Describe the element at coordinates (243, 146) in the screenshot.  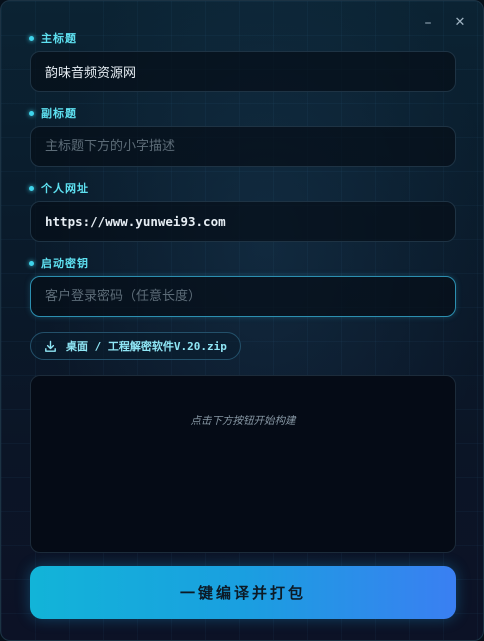
I see `subtitle-input` at that location.